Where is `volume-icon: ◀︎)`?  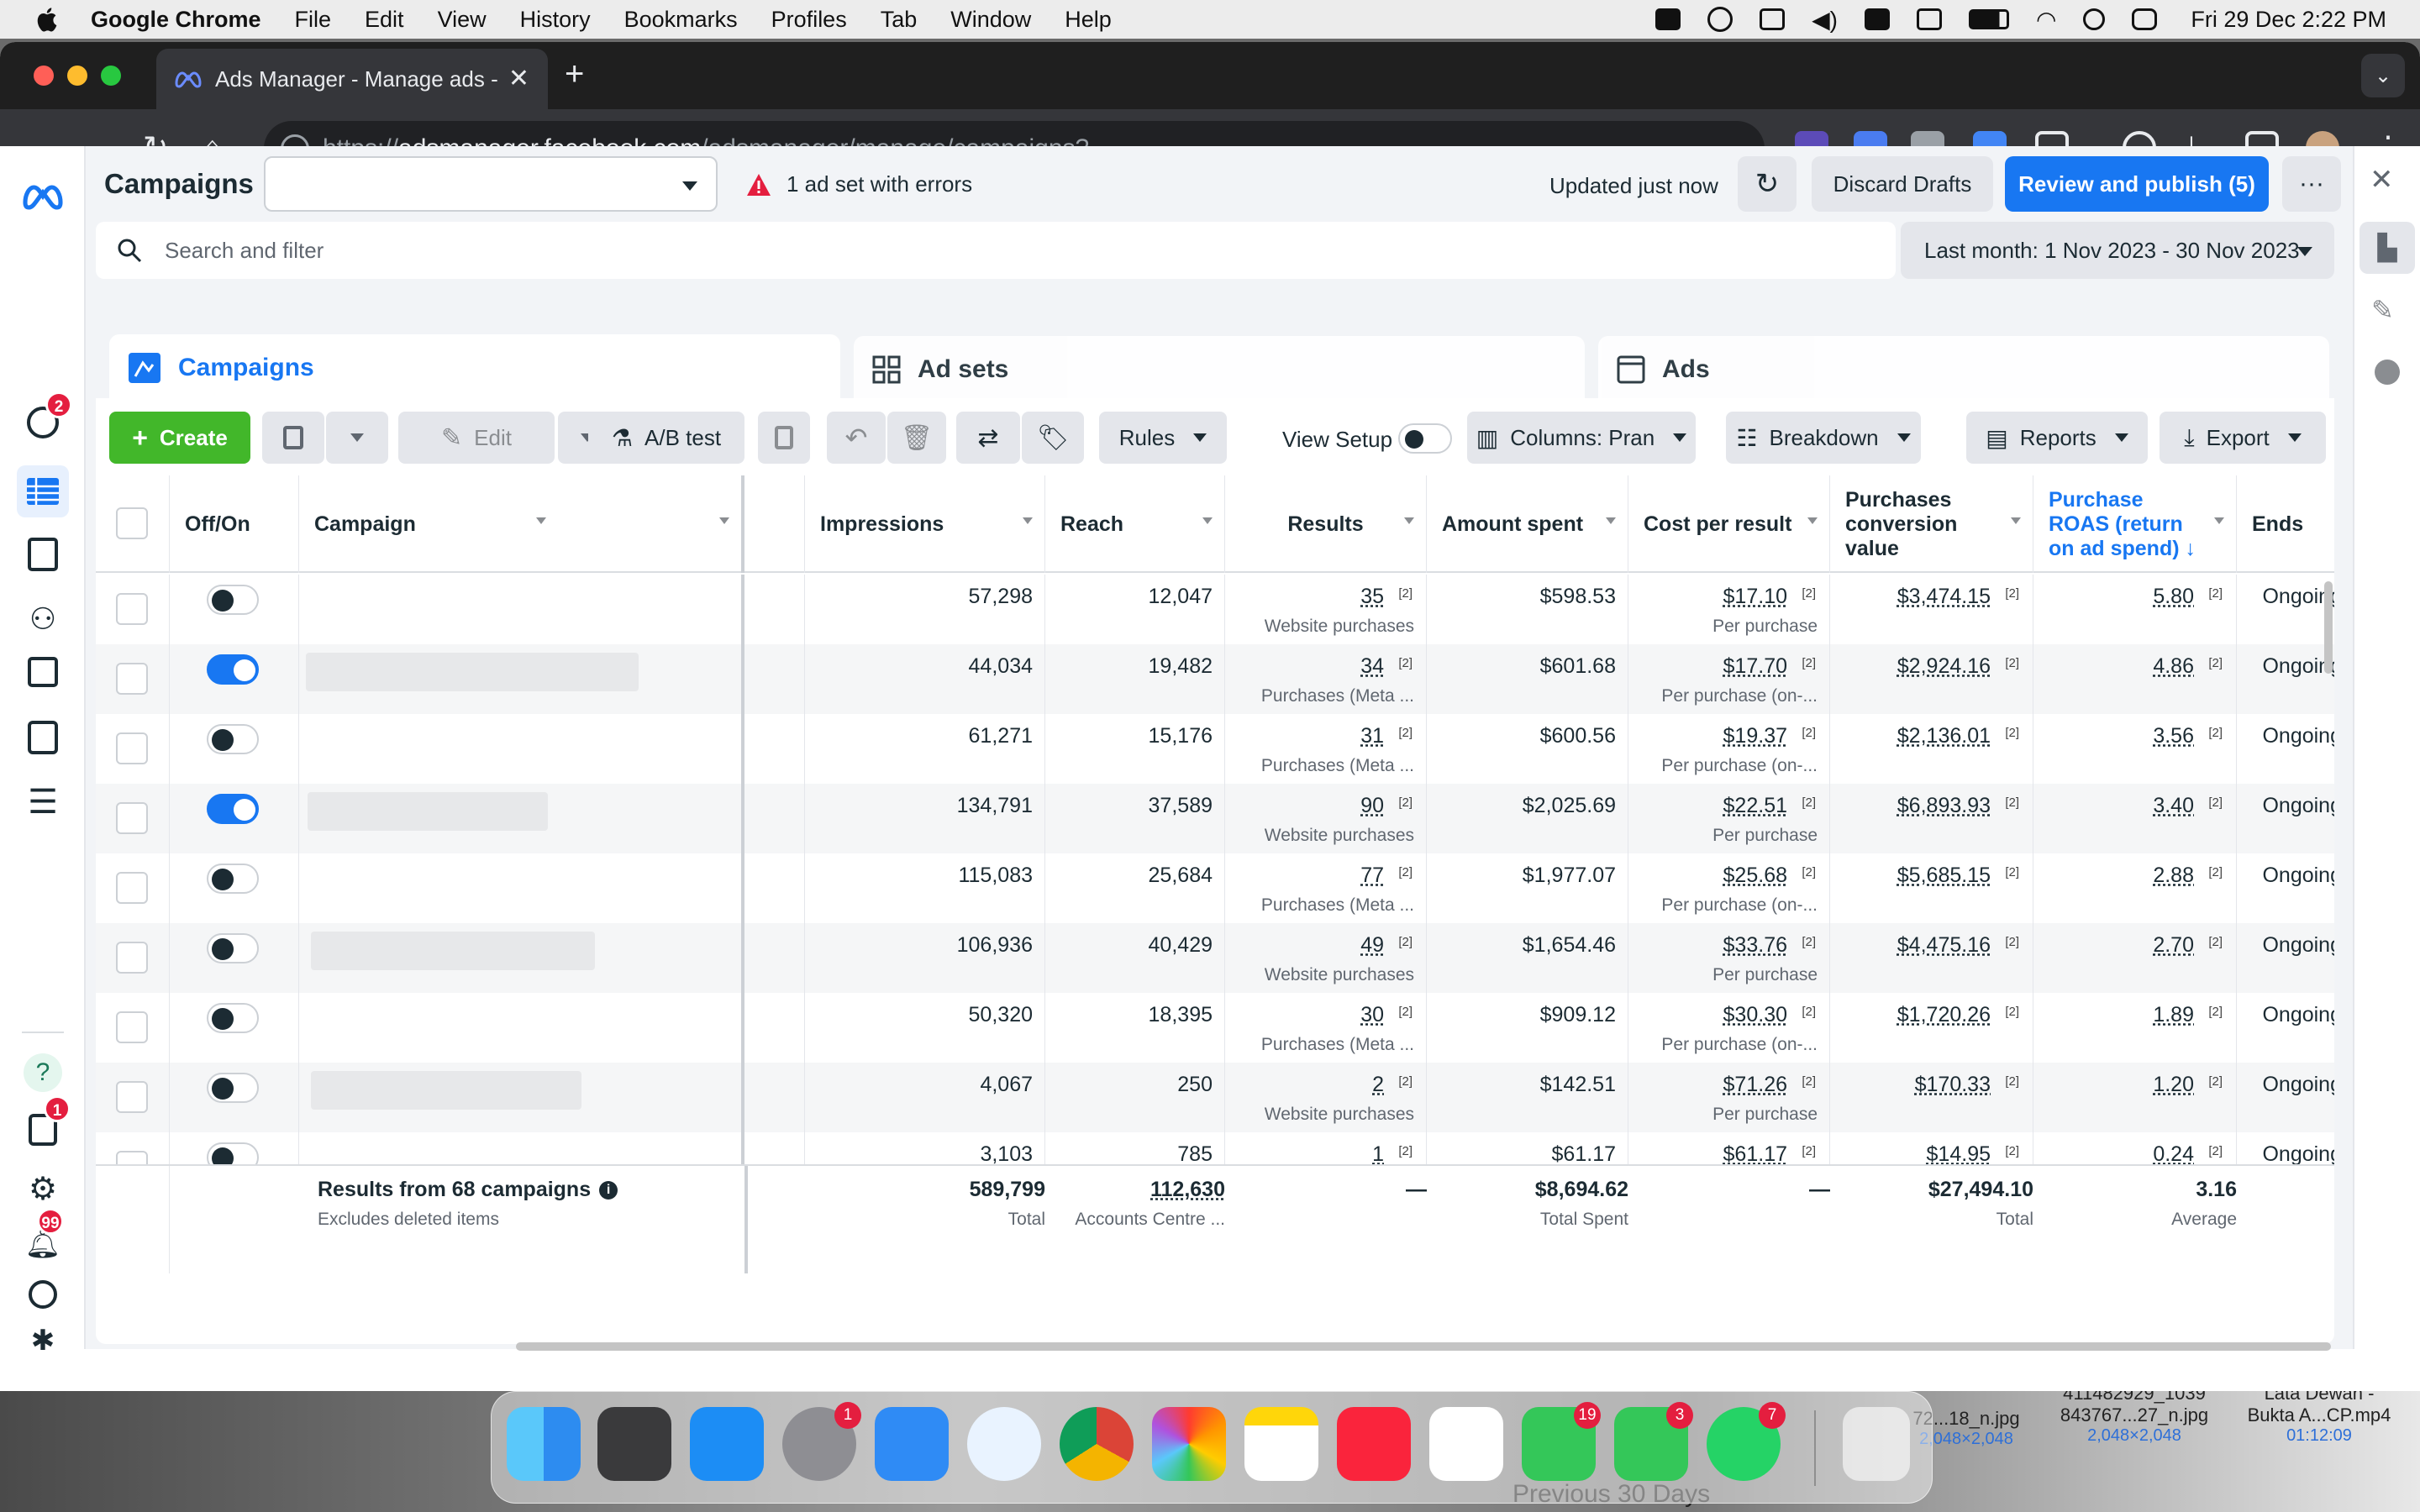
volume-icon: ◀︎) is located at coordinates (1825, 20).